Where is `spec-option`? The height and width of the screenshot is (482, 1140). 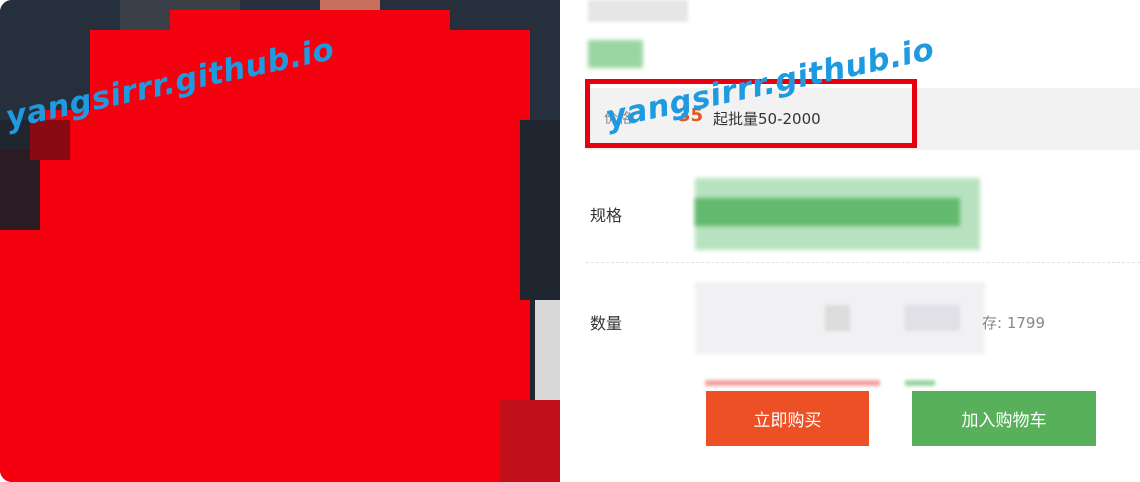 spec-option is located at coordinates (827, 212).